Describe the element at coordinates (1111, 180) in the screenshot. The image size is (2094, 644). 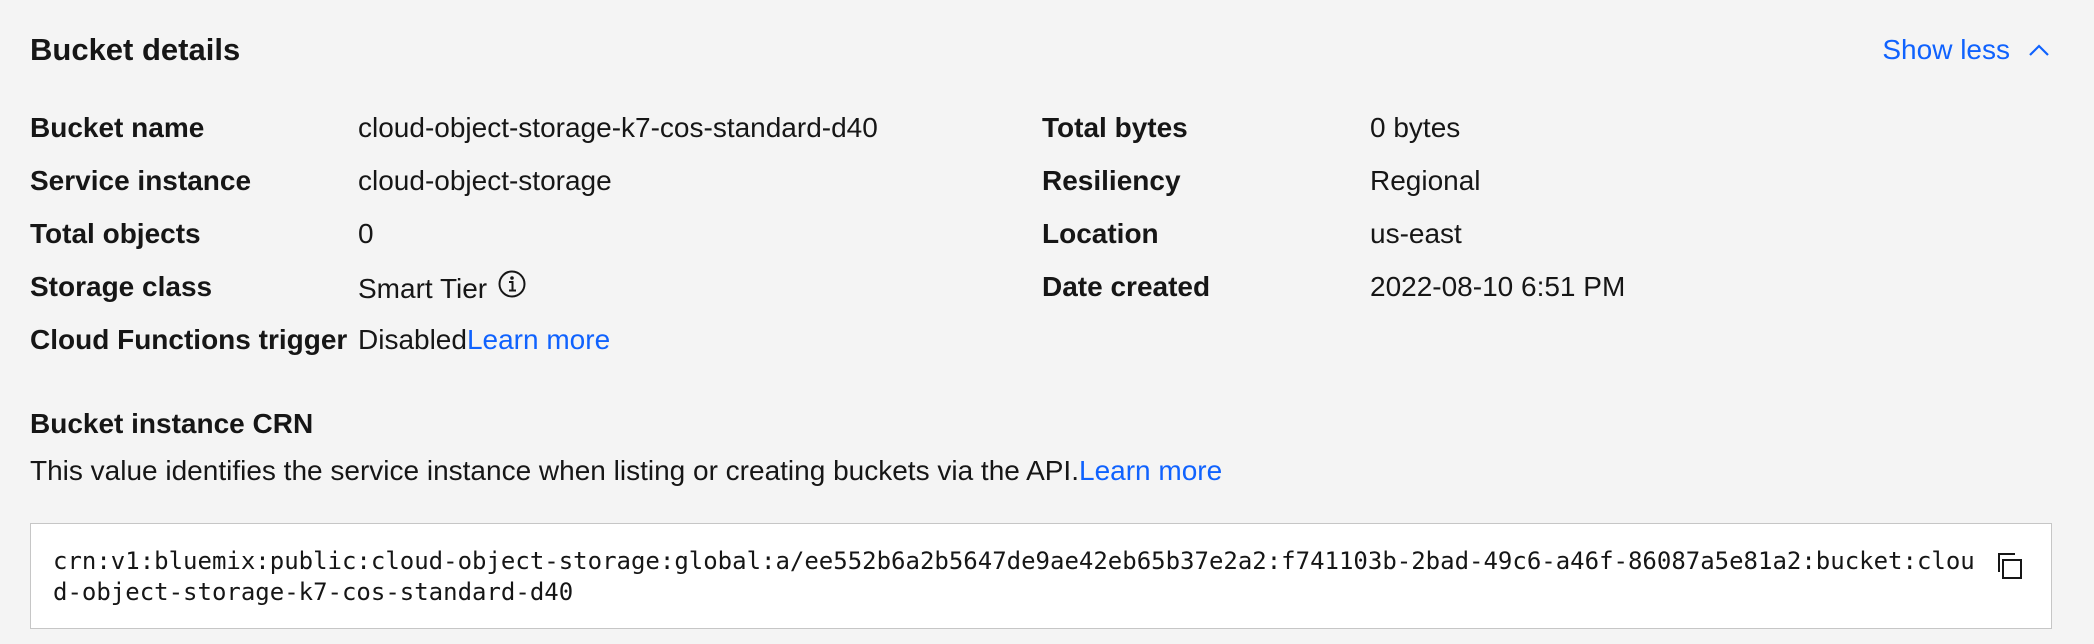
I see `resiliency-label: Resiliency` at that location.